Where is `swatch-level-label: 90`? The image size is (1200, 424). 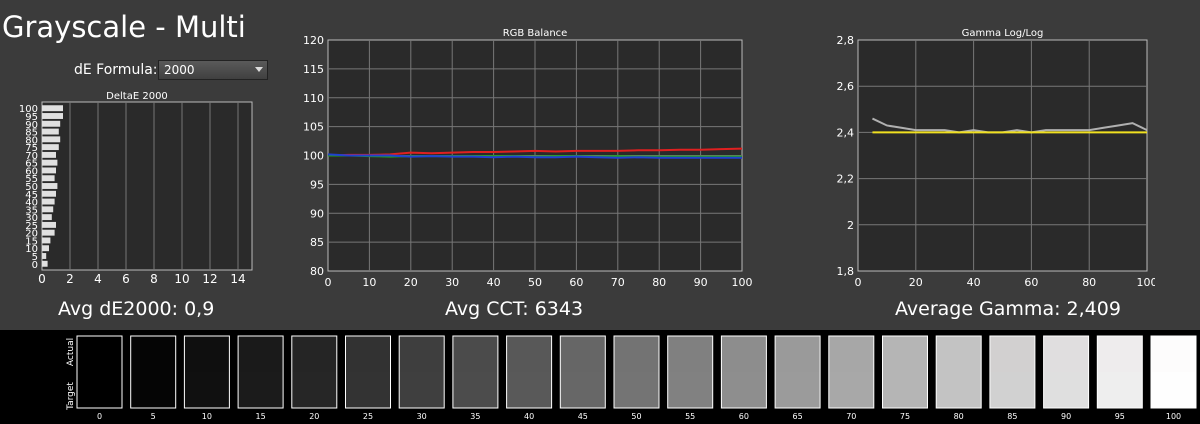
swatch-level-label: 90 is located at coordinates (1066, 416).